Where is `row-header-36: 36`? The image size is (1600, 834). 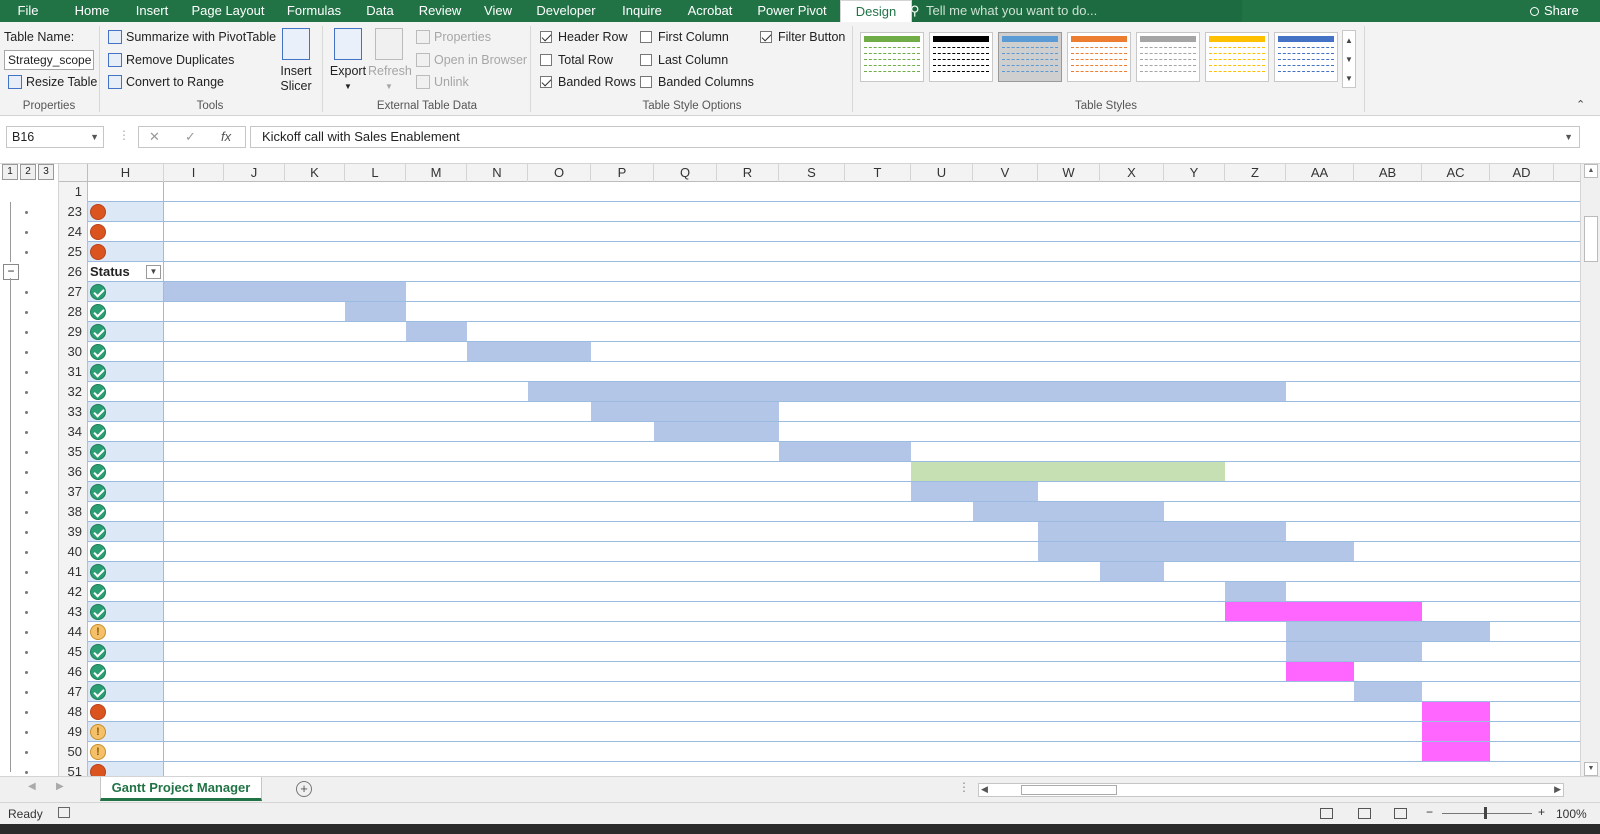
row-header-36: 36 is located at coordinates (73, 472).